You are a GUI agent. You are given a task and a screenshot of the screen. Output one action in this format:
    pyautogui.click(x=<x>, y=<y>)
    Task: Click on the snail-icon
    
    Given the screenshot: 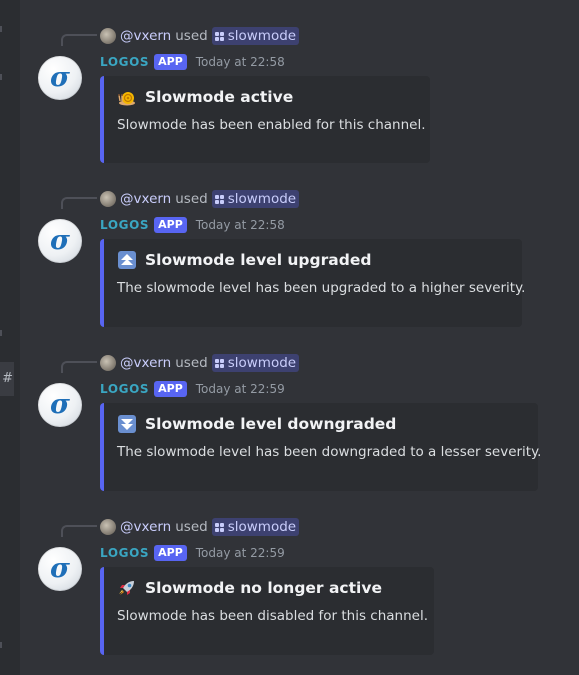 What is the action you would take?
    pyautogui.click(x=127, y=97)
    